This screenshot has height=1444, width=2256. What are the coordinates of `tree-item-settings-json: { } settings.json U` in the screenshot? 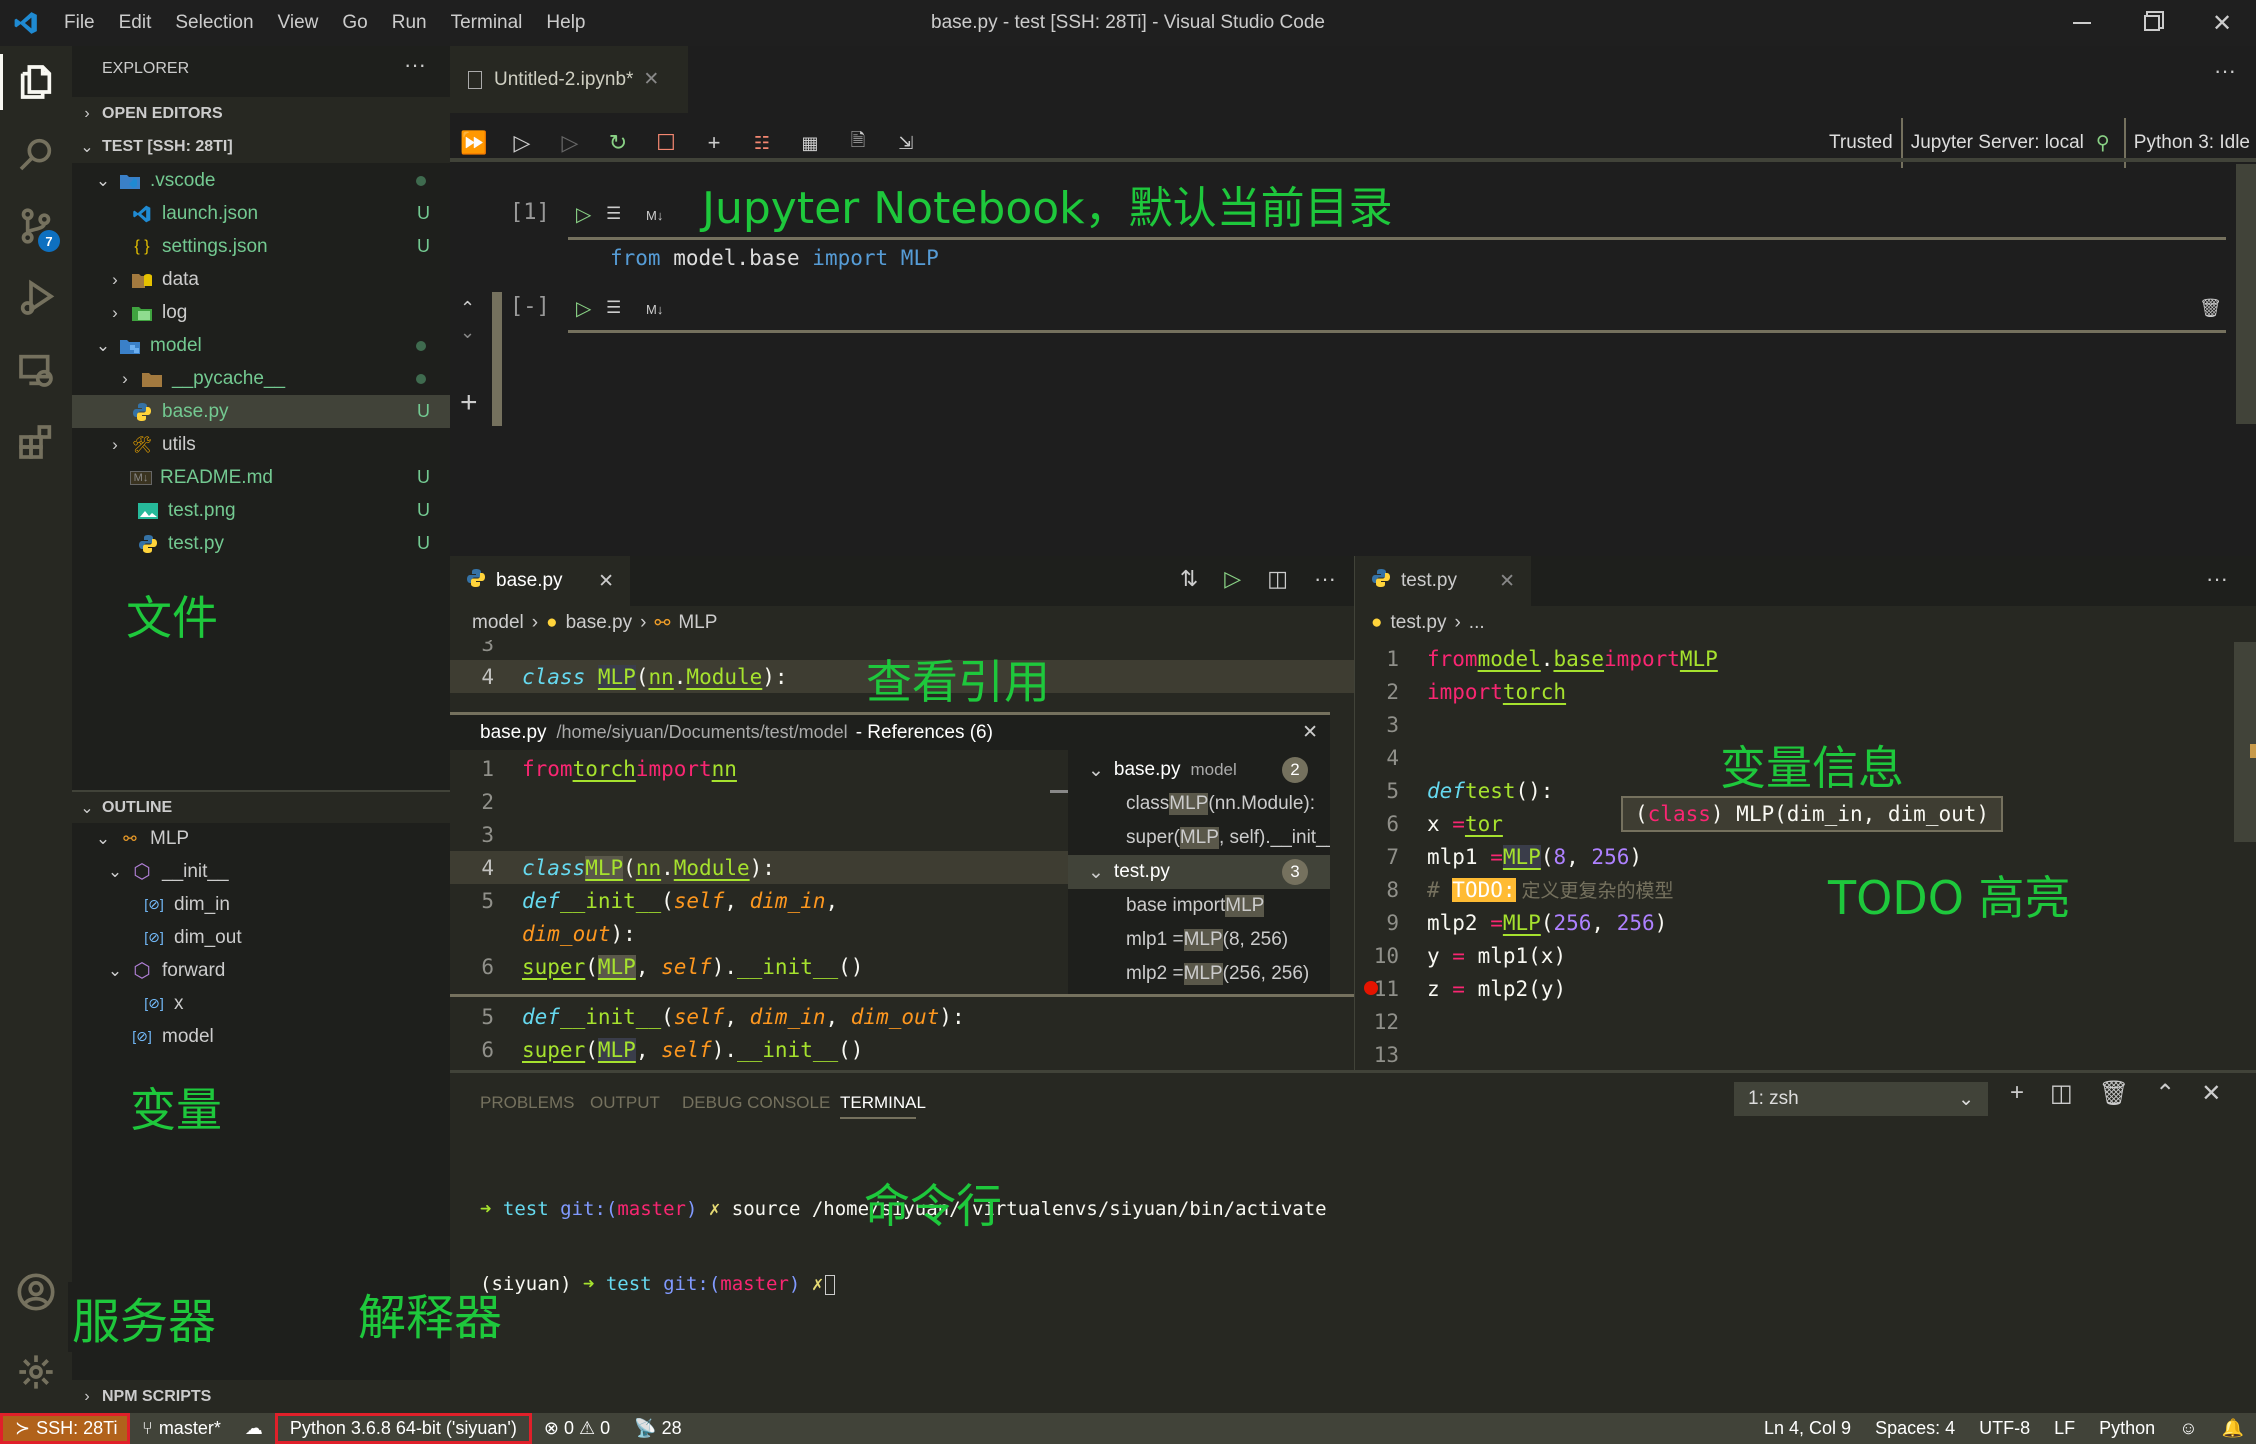 It's located at (261, 246).